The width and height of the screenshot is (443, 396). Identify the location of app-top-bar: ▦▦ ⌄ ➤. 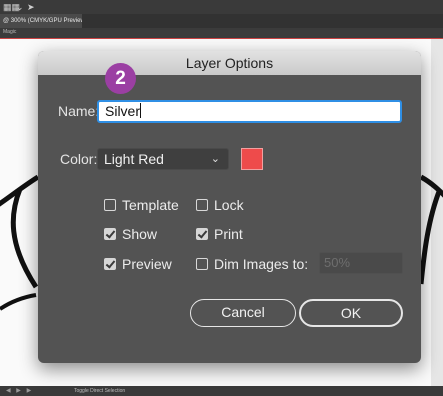
(221, 7).